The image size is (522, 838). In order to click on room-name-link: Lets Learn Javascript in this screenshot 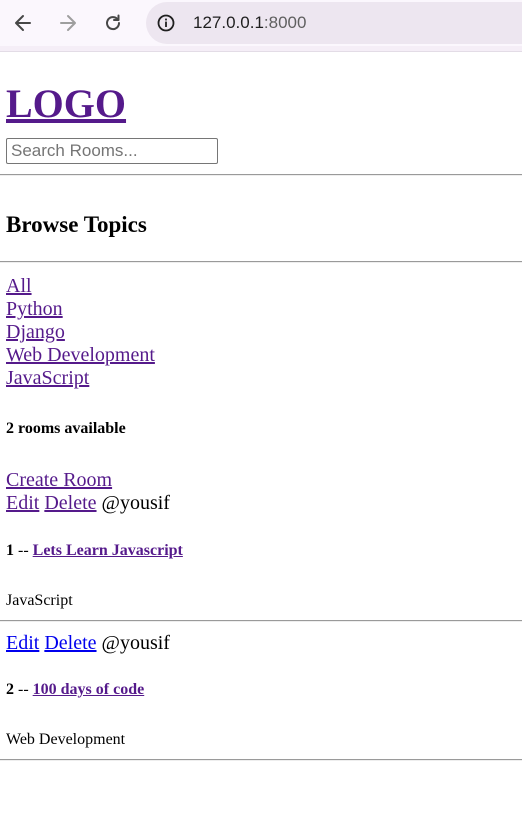, I will do `click(108, 550)`.